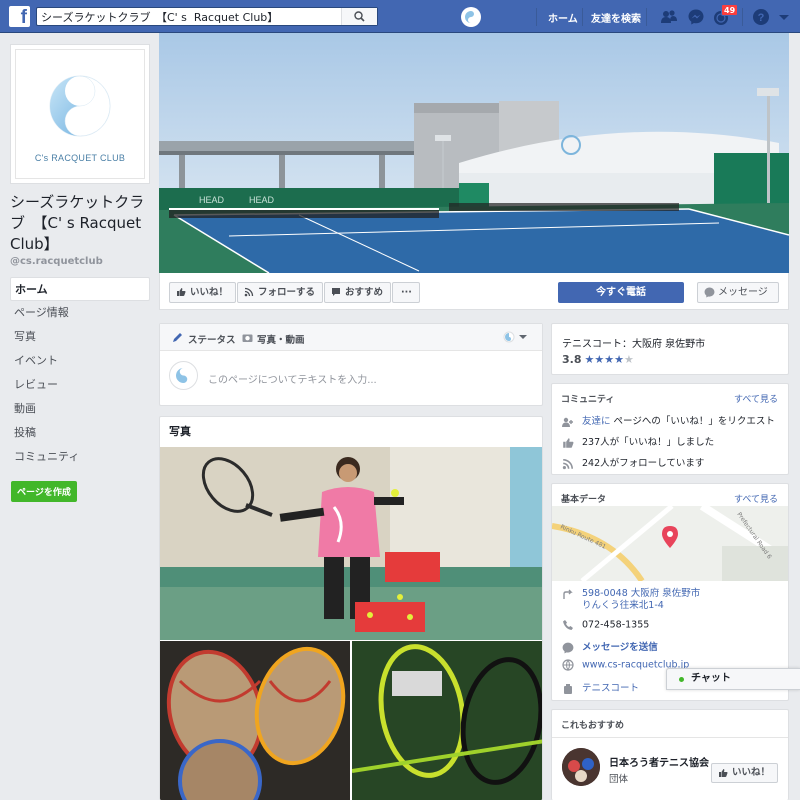 This screenshot has width=800, height=800. I want to click on search-button, so click(359, 16).